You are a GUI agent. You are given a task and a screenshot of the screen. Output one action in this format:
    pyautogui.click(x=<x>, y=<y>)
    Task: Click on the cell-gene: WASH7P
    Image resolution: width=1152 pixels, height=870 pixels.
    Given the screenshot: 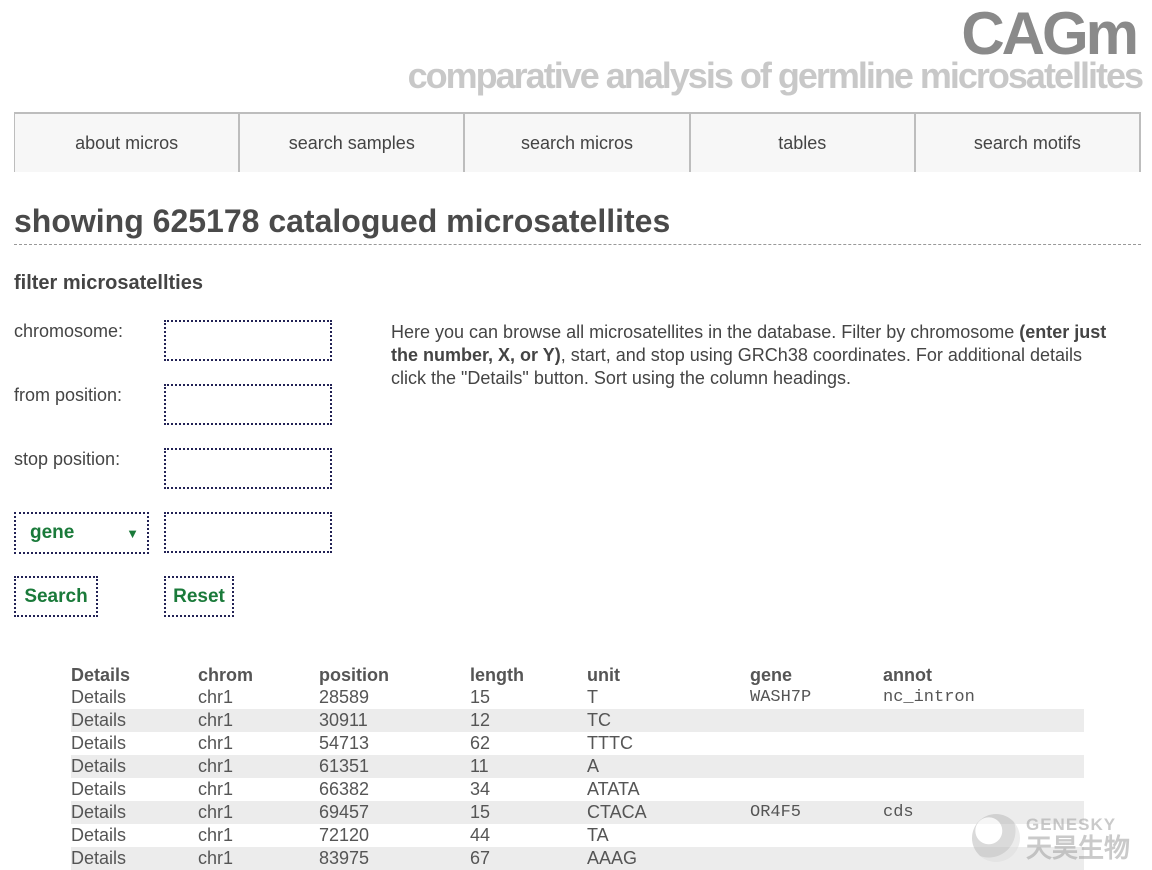 What is the action you would take?
    pyautogui.click(x=781, y=697)
    